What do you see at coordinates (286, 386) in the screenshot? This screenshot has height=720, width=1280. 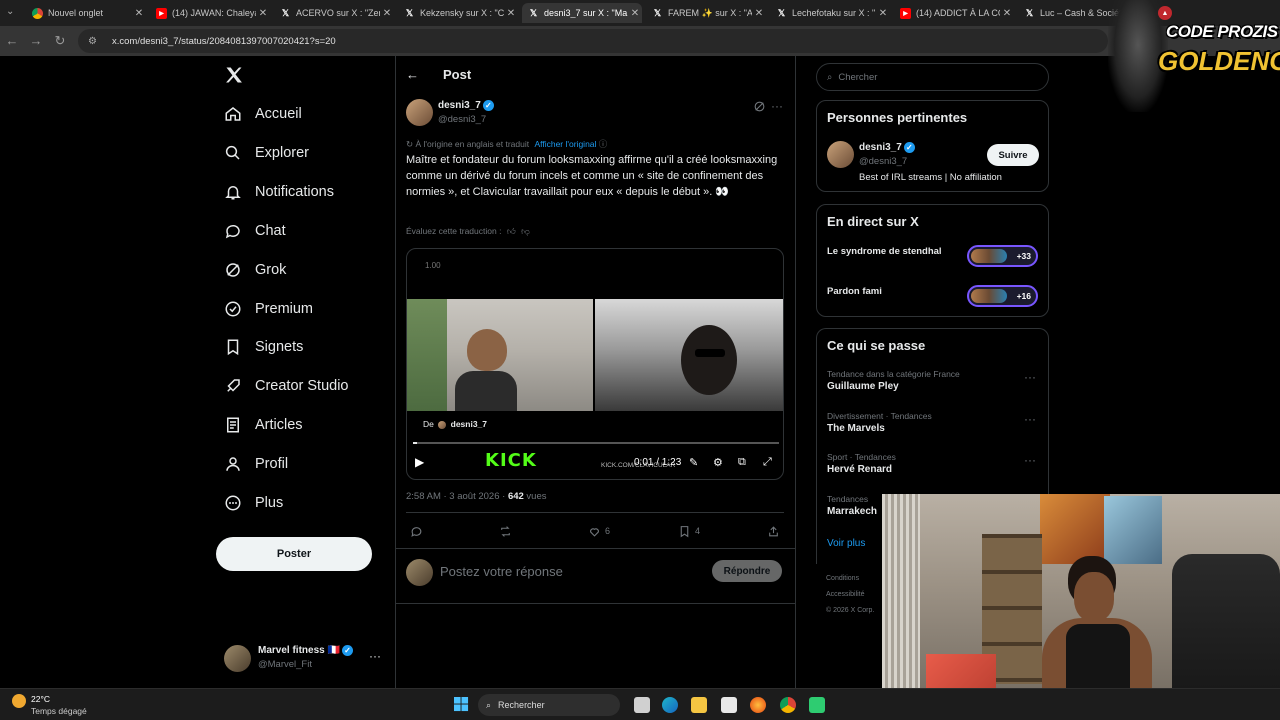 I see `sidebar-item-creator-studio: Creator Studio` at bounding box center [286, 386].